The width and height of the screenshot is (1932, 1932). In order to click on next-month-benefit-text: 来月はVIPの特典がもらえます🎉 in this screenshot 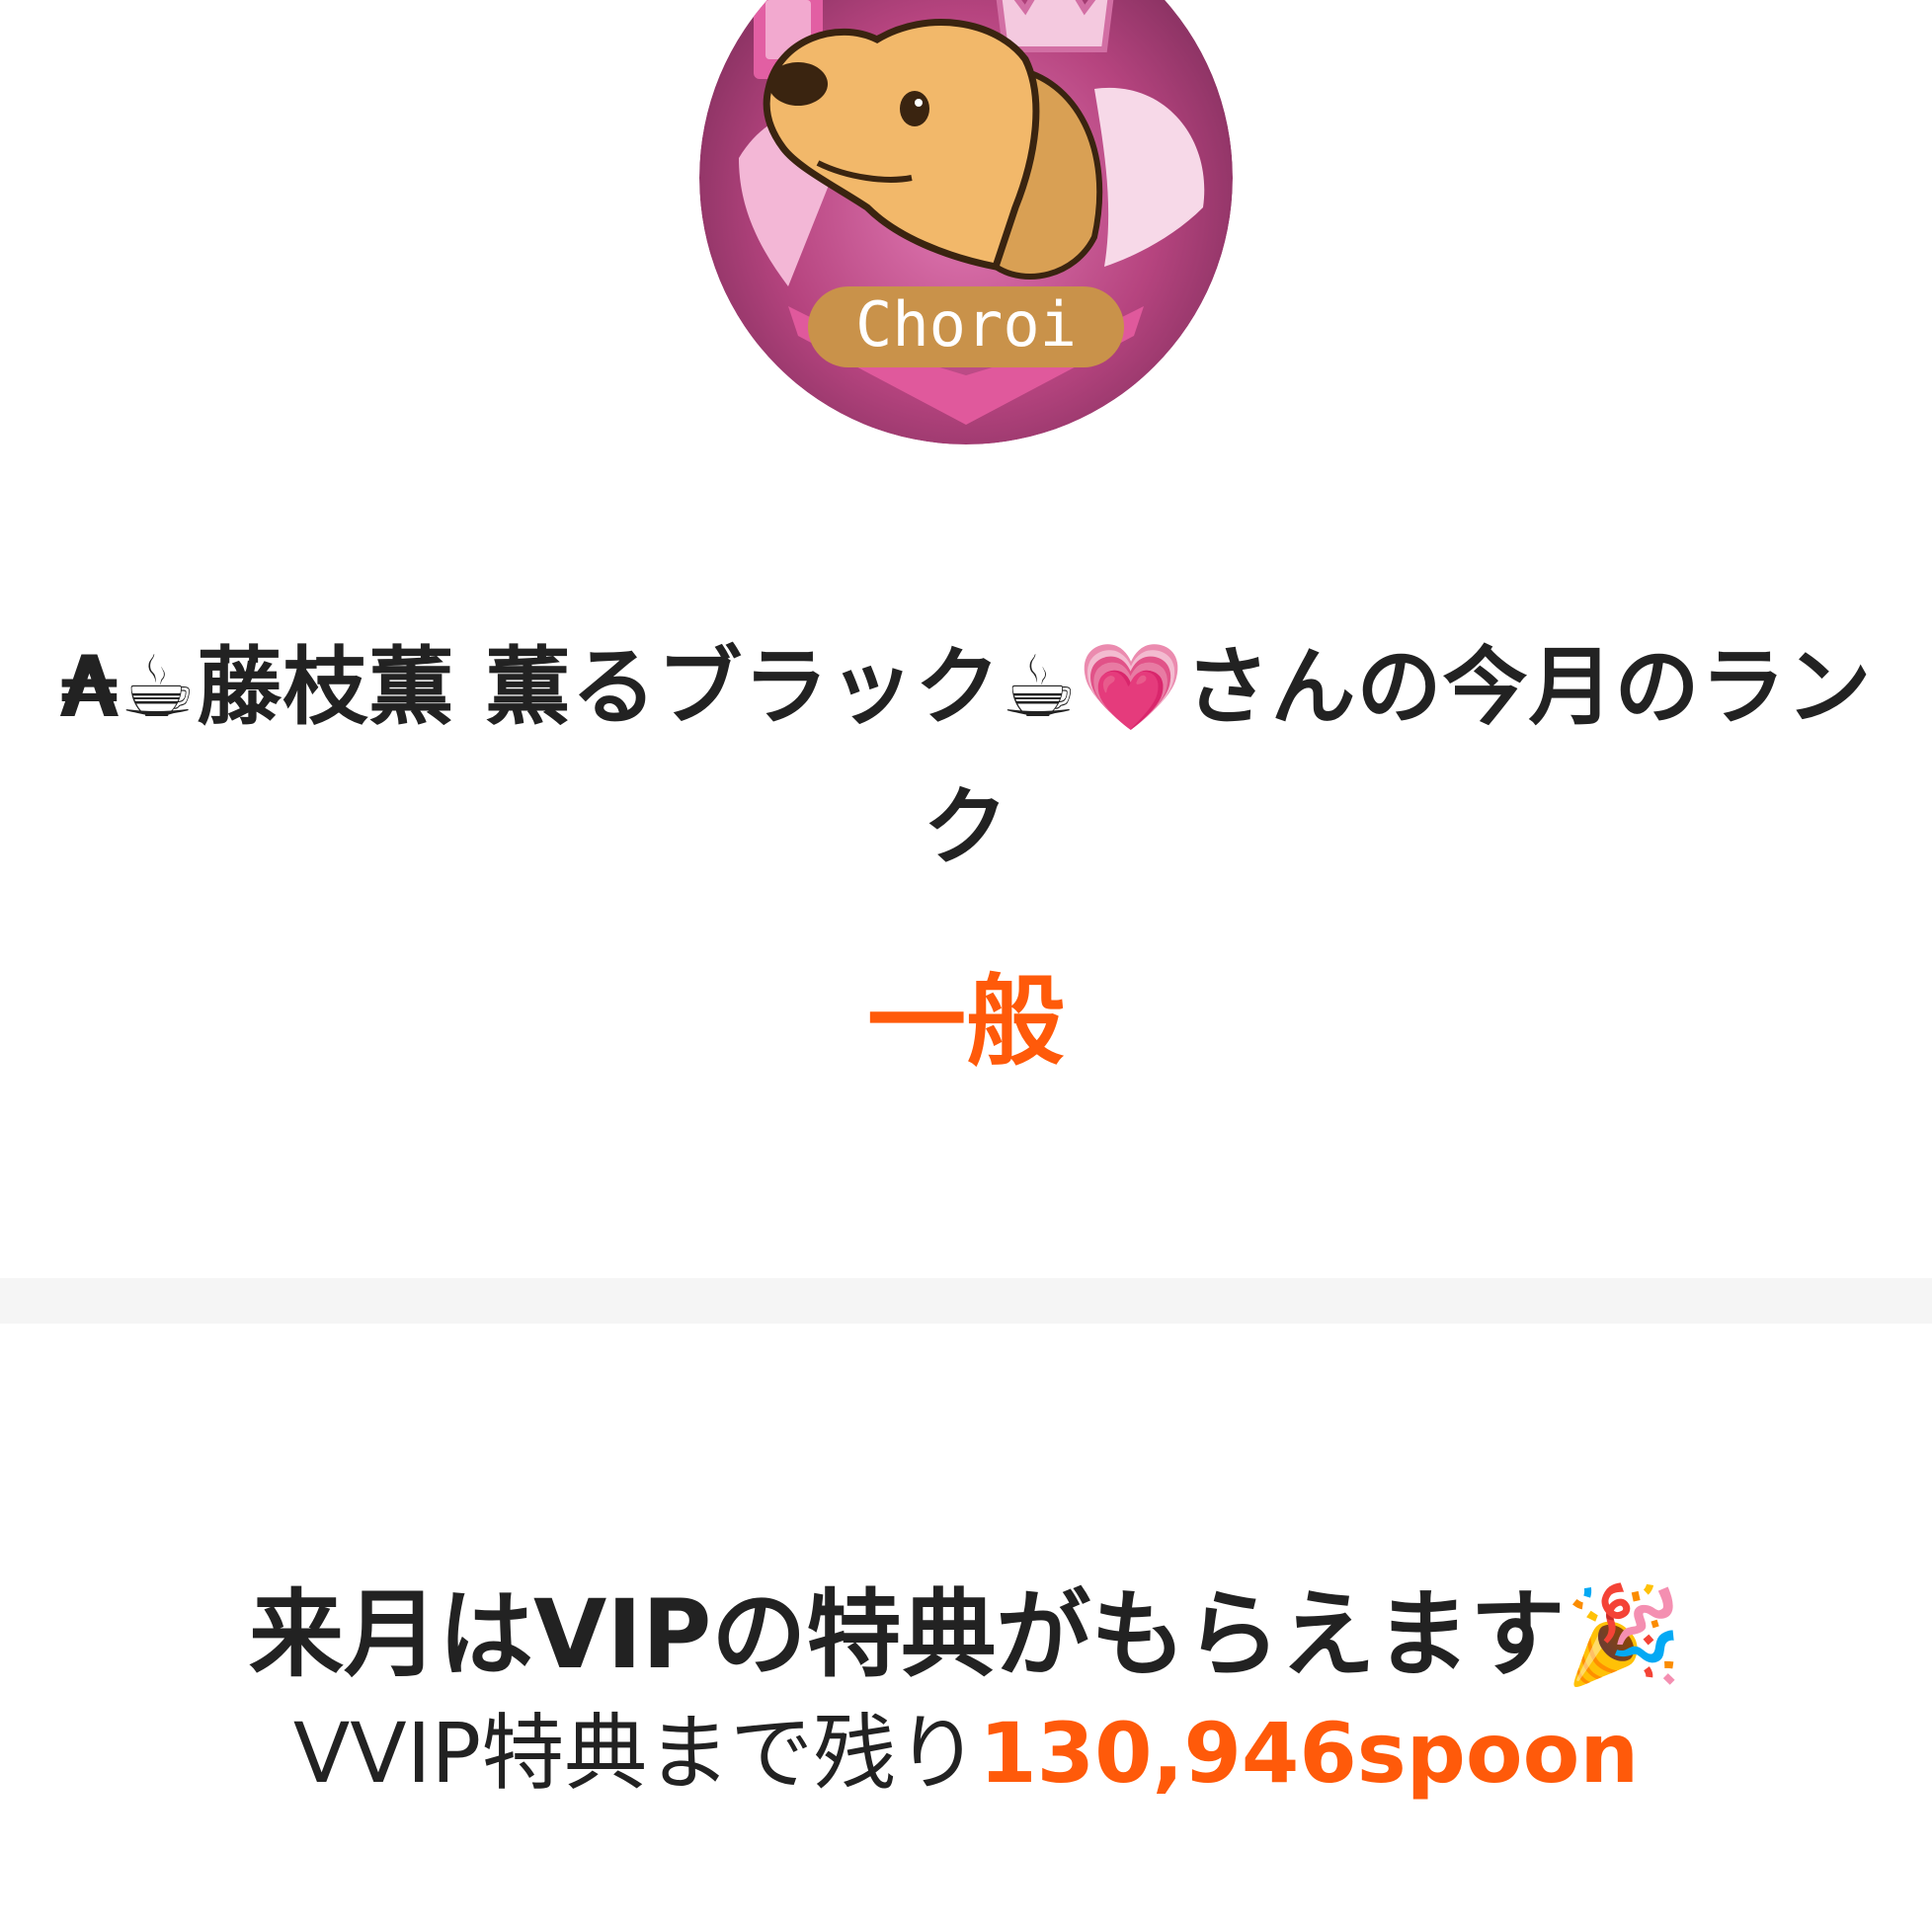, I will do `click(966, 1634)`.